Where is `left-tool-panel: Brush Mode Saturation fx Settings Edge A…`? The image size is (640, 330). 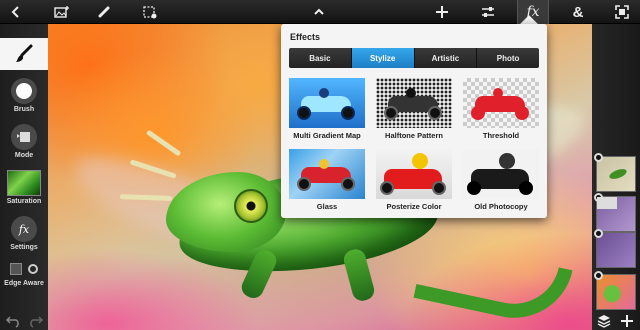 left-tool-panel: Brush Mode Saturation fx Settings Edge A… is located at coordinates (24, 177).